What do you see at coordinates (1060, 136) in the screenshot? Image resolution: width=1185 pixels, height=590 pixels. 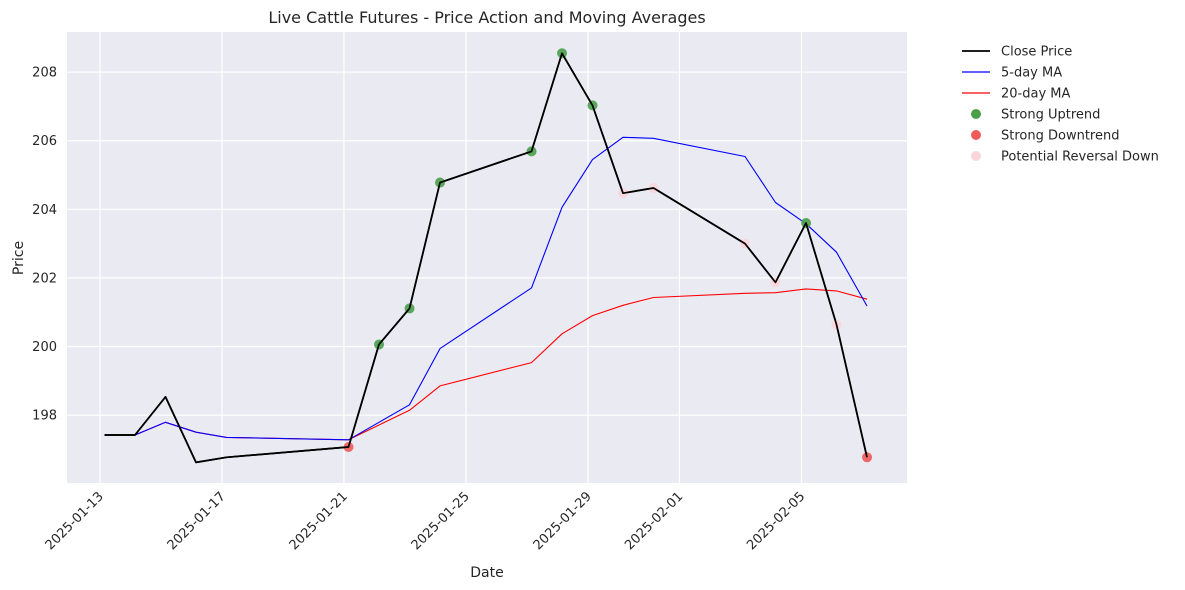 I see `legend-label-strong-downtrend: Strong Downtrend` at bounding box center [1060, 136].